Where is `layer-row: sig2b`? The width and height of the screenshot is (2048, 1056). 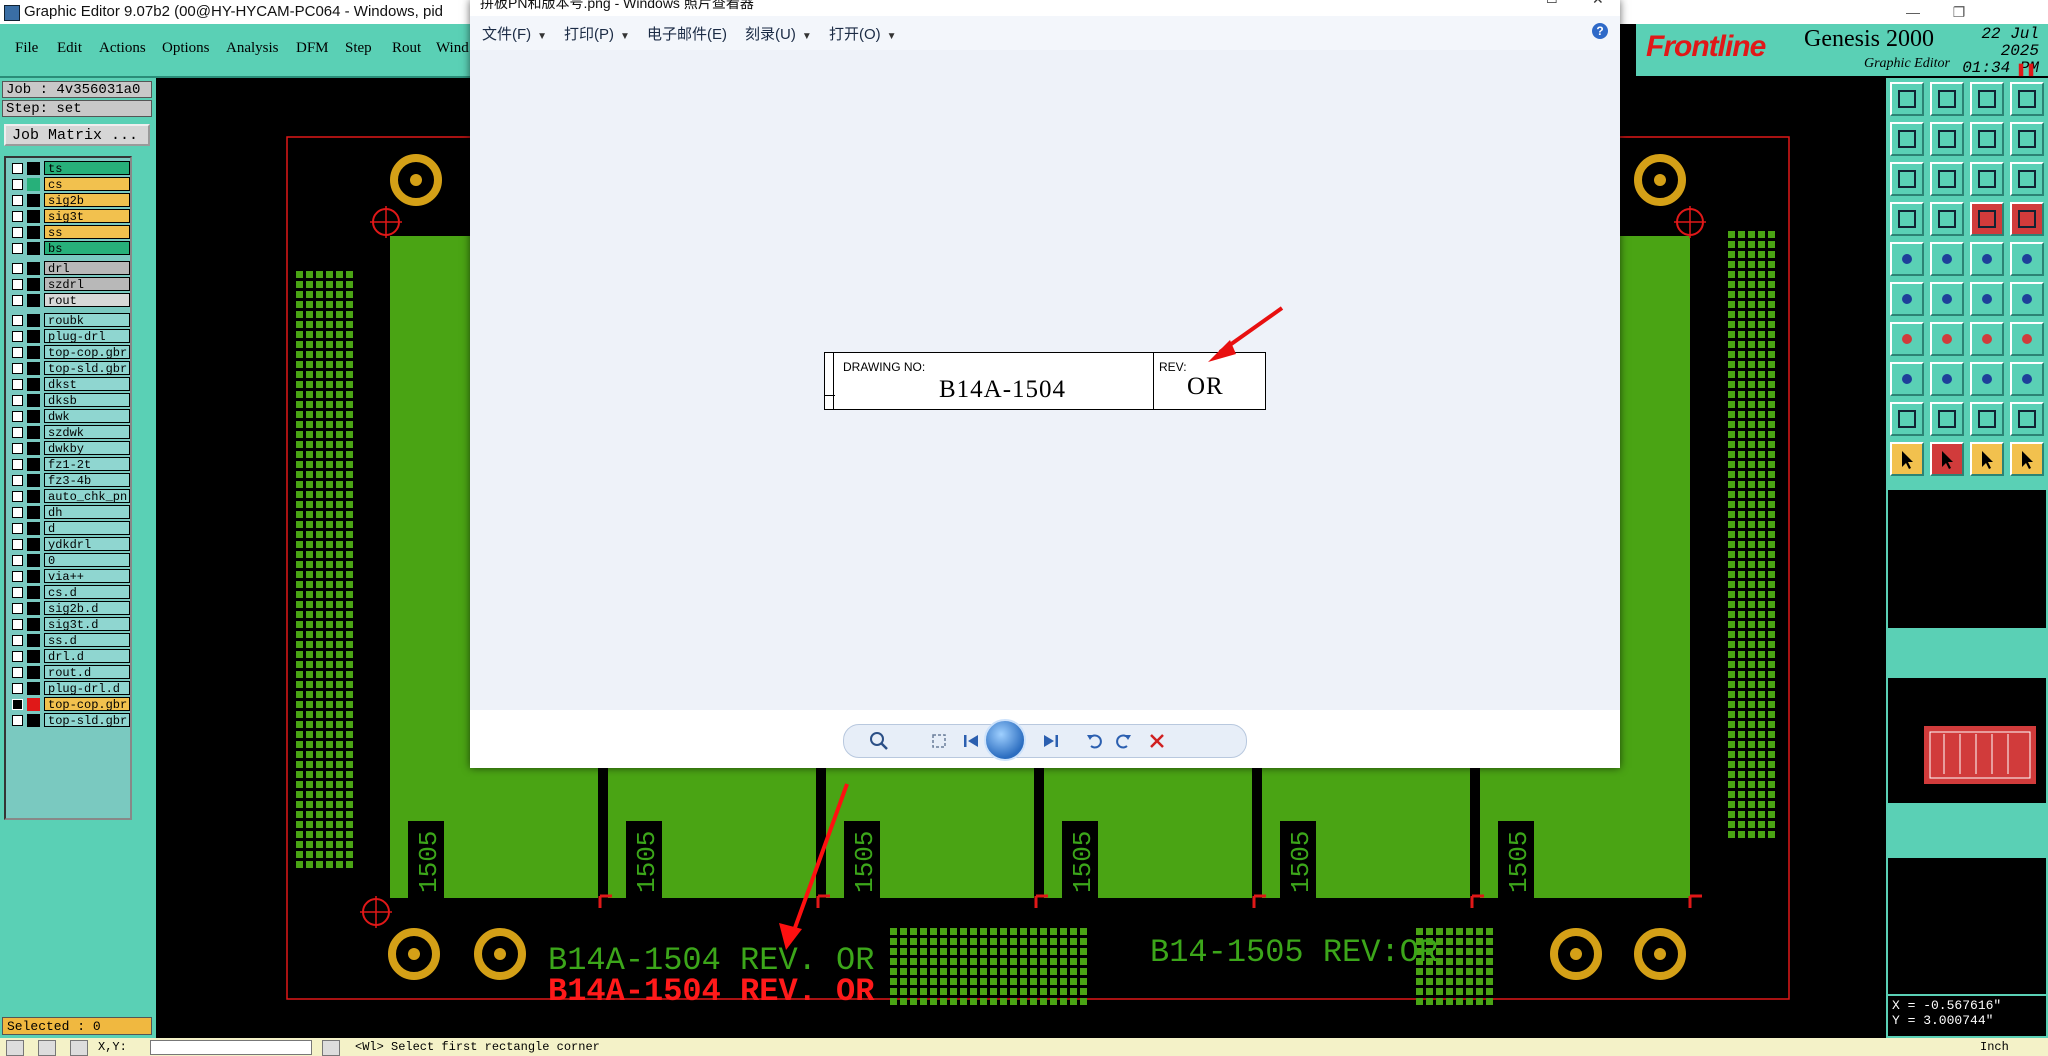
layer-row: sig2b is located at coordinates (69, 200).